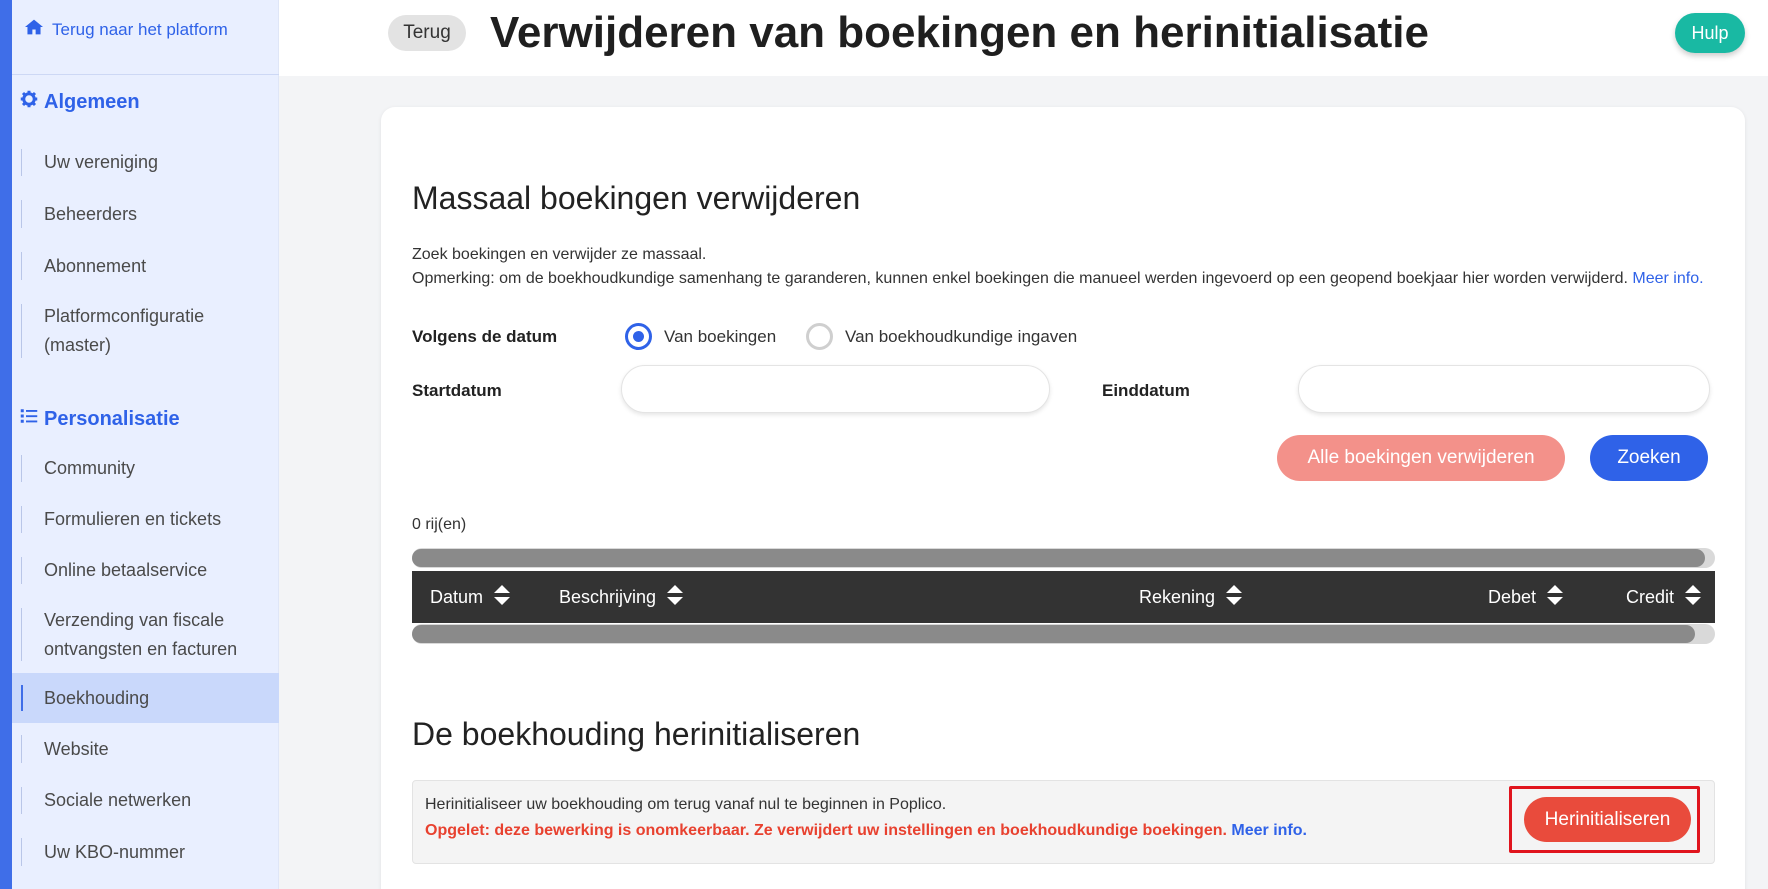 The height and width of the screenshot is (889, 1768). I want to click on sidebar-item-label: Abonnement, so click(95, 265).